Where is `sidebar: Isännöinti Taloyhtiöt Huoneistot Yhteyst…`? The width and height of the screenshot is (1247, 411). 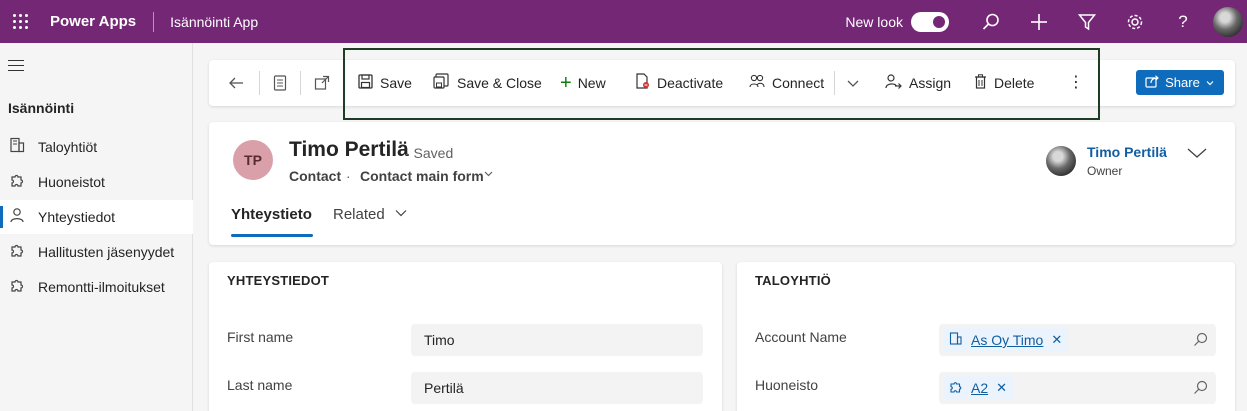 sidebar: Isännöinti Taloyhtiöt Huoneistot Yhteyst… is located at coordinates (96, 227).